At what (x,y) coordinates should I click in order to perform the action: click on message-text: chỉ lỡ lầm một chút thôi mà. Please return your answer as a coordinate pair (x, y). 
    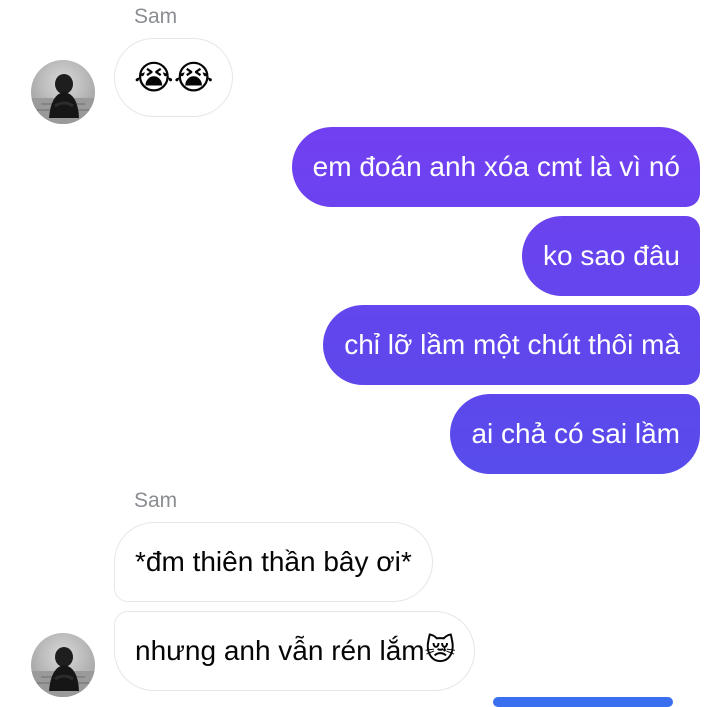
    Looking at the image, I should click on (512, 344).